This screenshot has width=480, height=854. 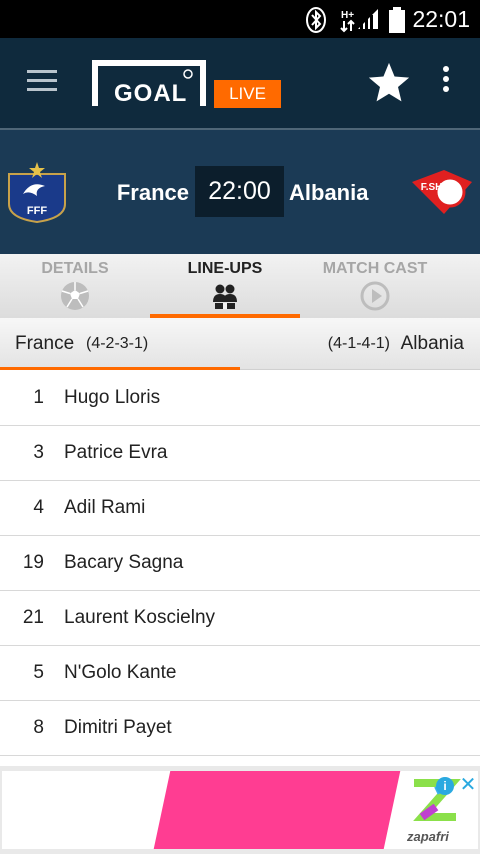 What do you see at coordinates (240, 673) in the screenshot?
I see `list-item: 5 N'Golo Kante` at bounding box center [240, 673].